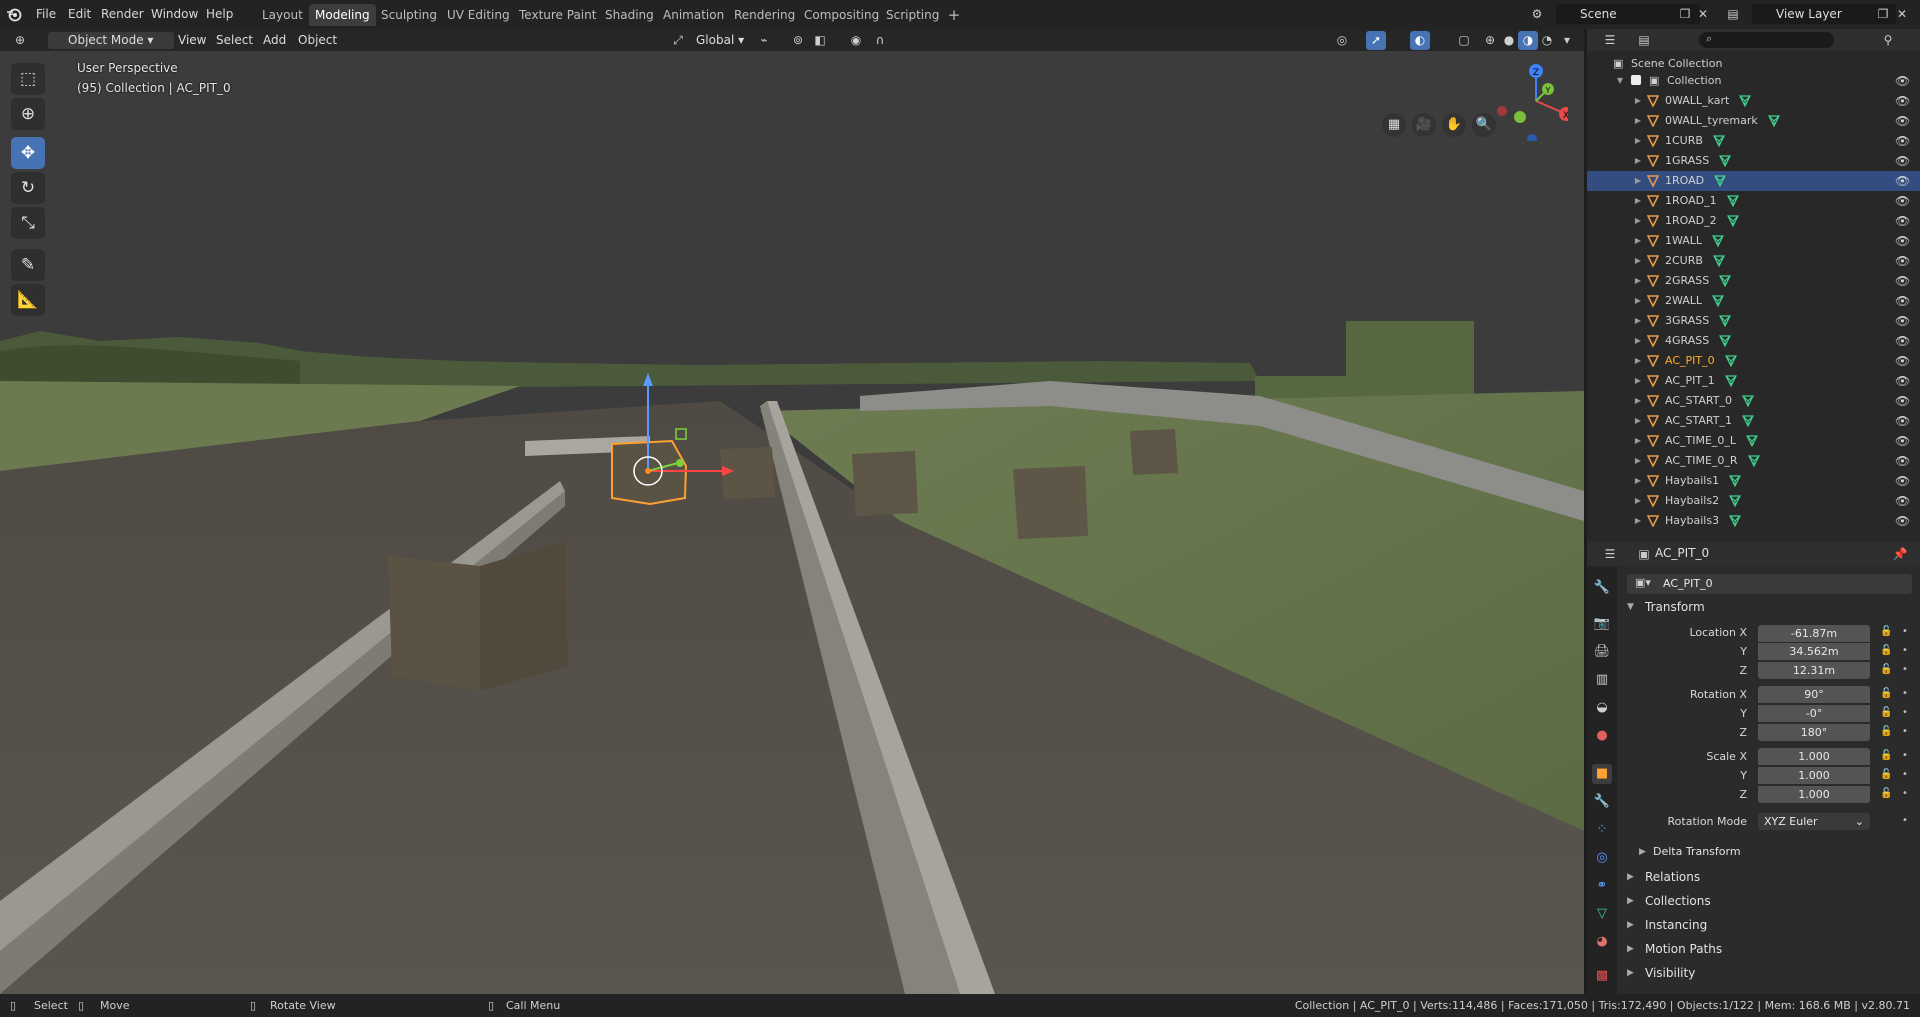  What do you see at coordinates (192, 40) in the screenshot?
I see `menu-view: View` at bounding box center [192, 40].